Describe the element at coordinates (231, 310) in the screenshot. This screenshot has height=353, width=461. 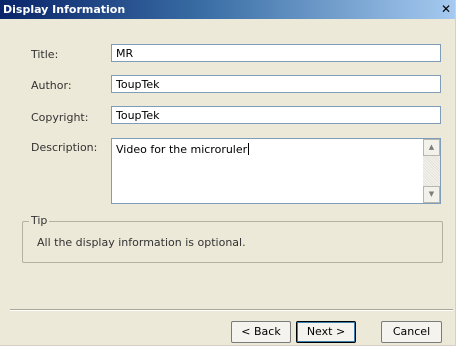
I see `footer-divider` at that location.